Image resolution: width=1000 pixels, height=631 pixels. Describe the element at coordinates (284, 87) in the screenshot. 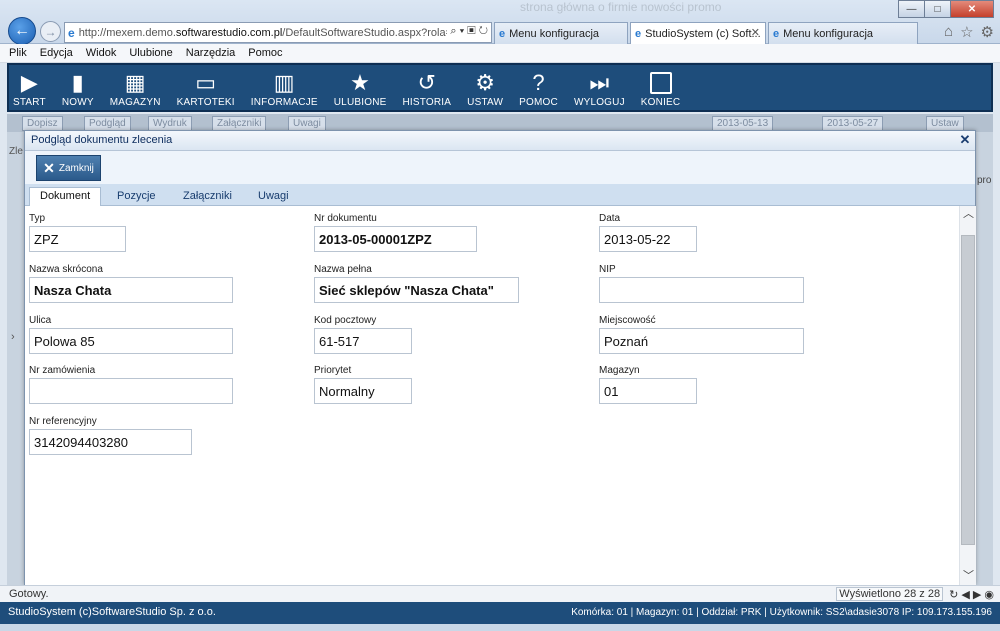

I see `toolbar-informacje-button: ▥ INFORMACJE` at that location.